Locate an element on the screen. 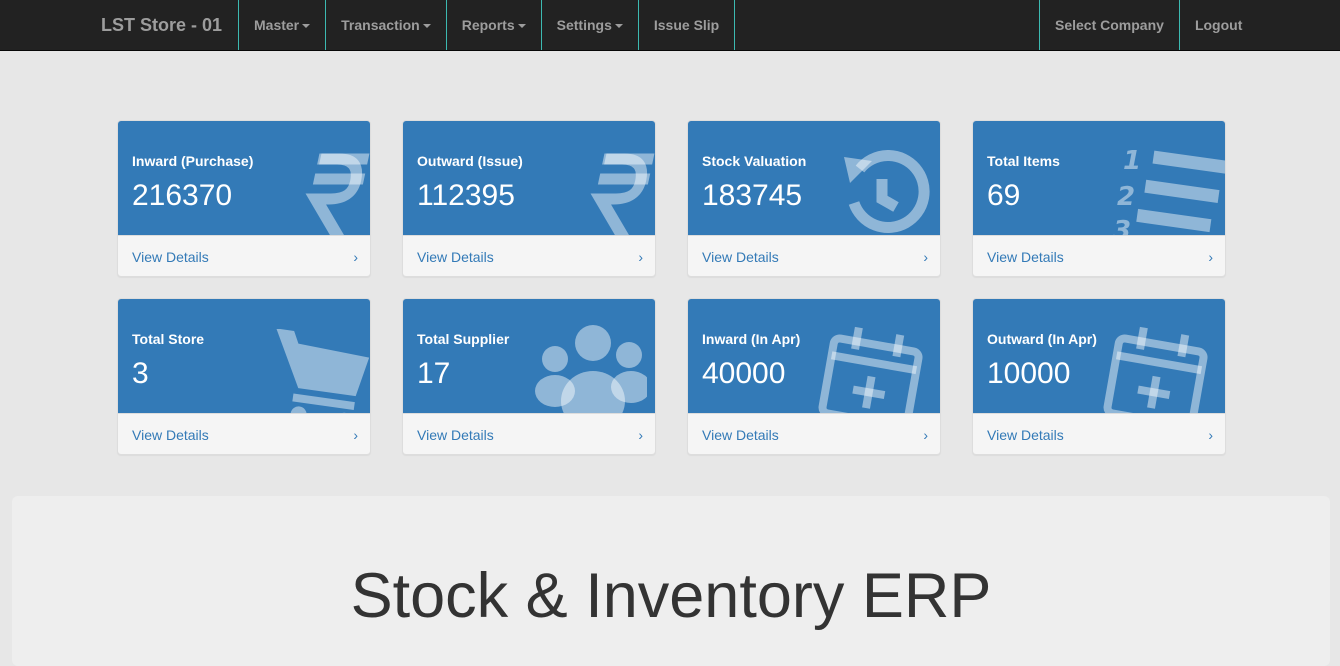 The image size is (1340, 666). panel-title: Inward (In Apr) is located at coordinates (751, 339).